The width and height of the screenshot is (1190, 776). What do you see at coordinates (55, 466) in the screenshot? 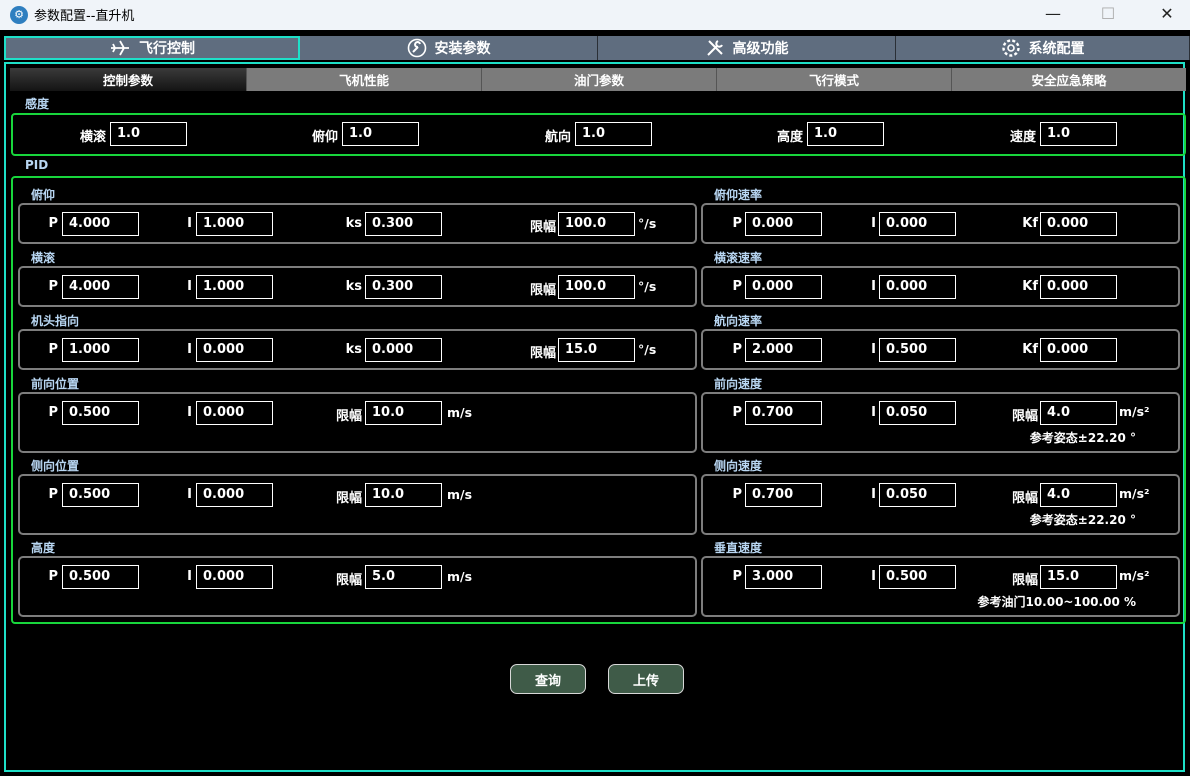
I see `left-group-title: 侧向位置` at bounding box center [55, 466].